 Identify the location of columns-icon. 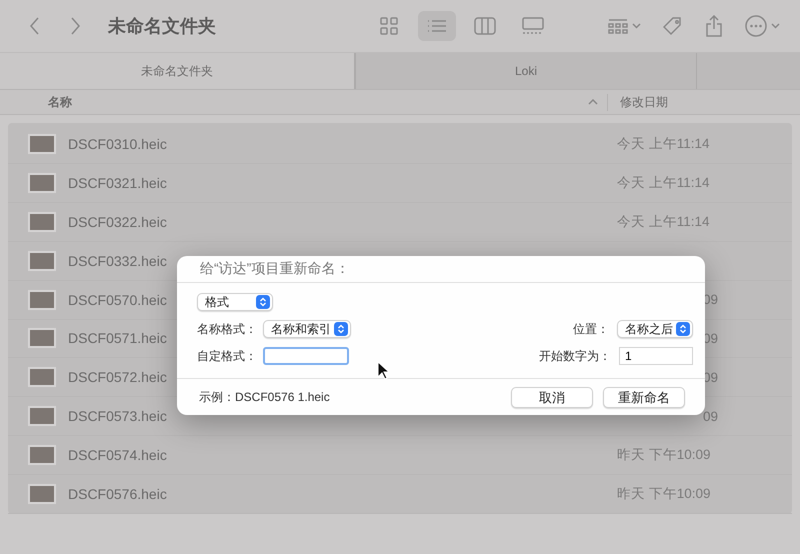
(485, 26).